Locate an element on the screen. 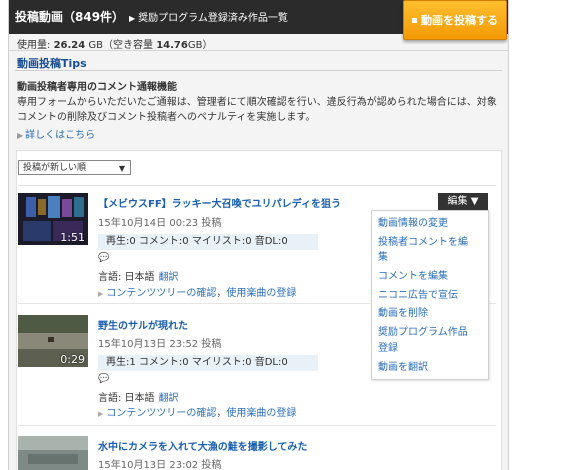  video-post-date: 15年10月14日 00:23 投稿 is located at coordinates (160, 223).